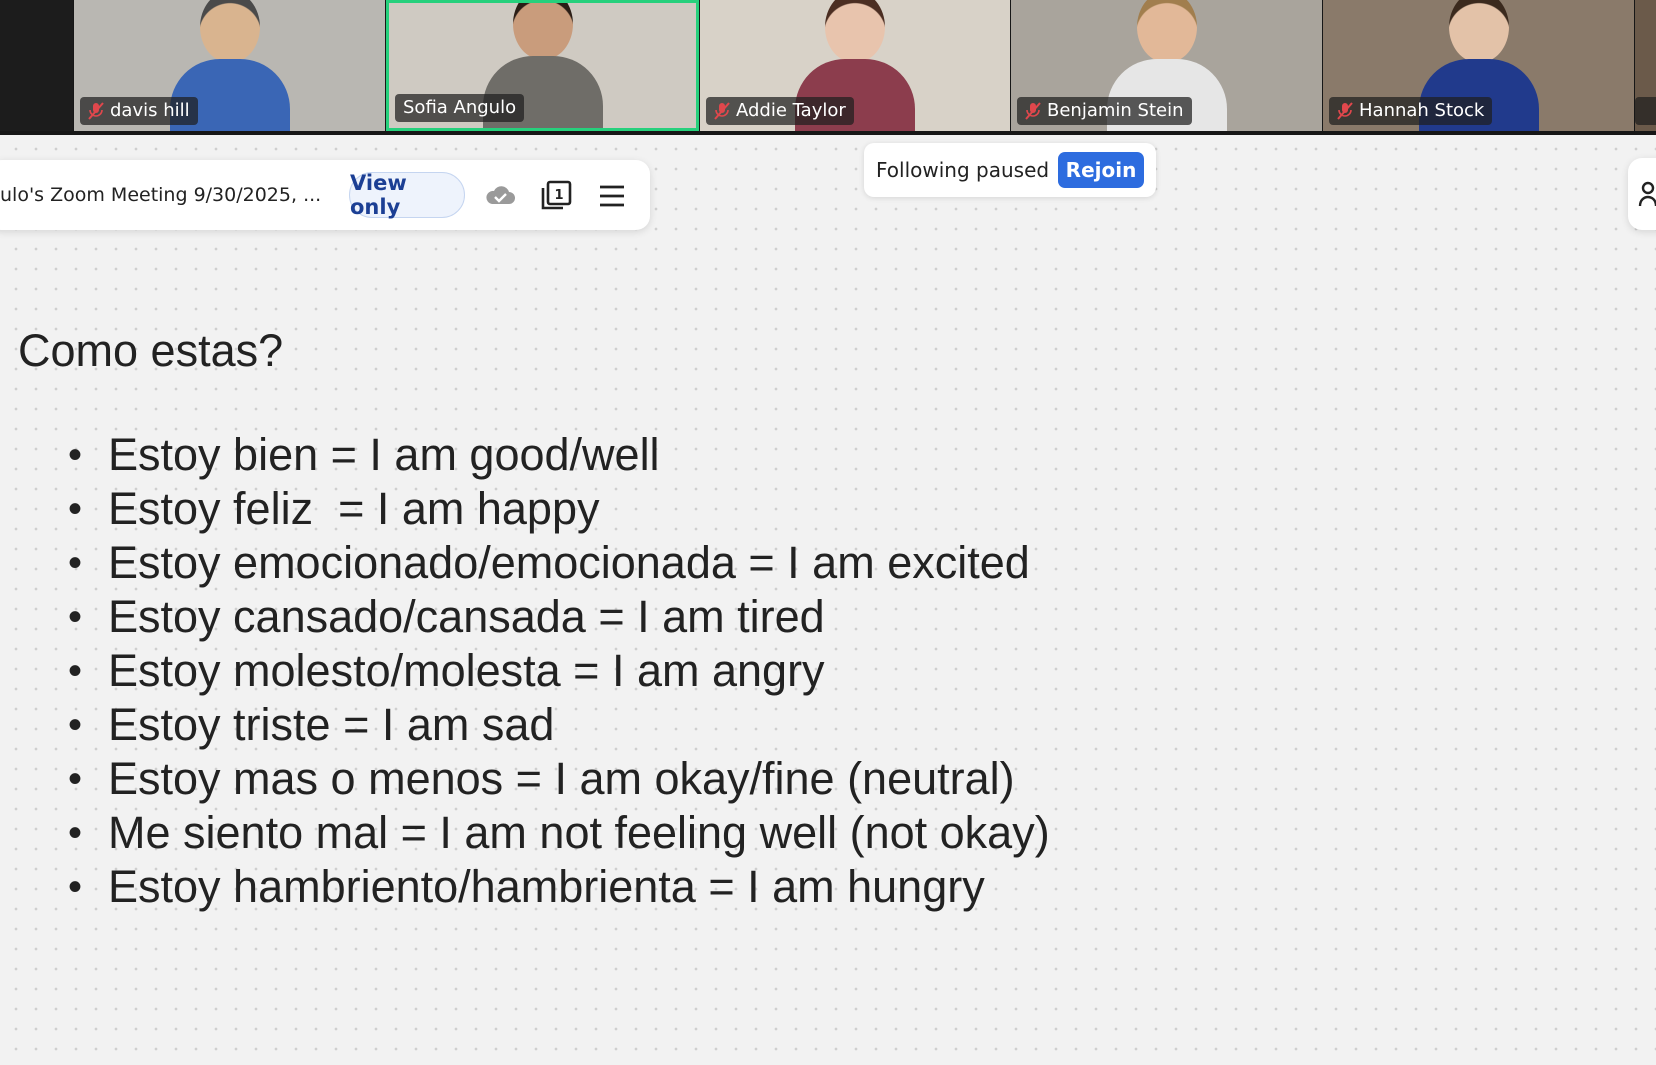  Describe the element at coordinates (1478, 65) in the screenshot. I see `video-tile-hannah-stock: Hannah Stock` at that location.